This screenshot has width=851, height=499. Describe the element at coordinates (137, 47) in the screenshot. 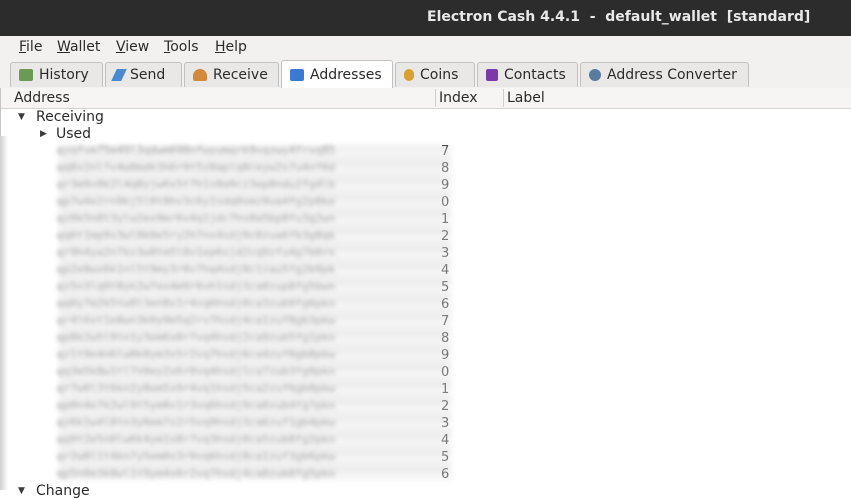

I see `menu-view-label: iew` at that location.